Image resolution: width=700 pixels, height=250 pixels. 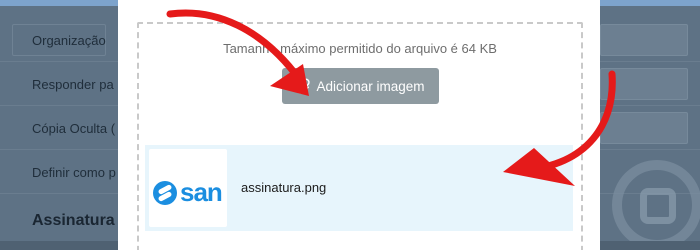 I want to click on row-label: Cópia Oculta (, so click(x=74, y=128).